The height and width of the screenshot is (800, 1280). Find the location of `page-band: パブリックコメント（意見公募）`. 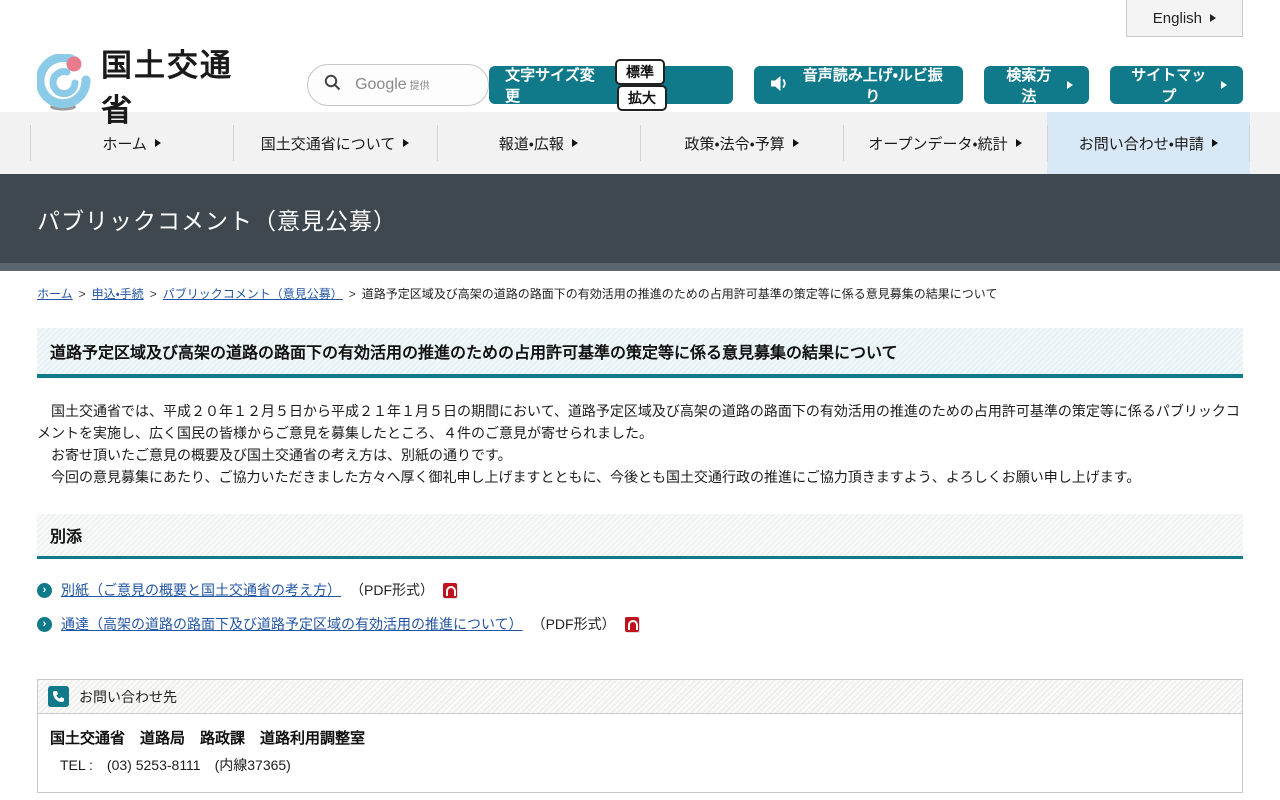

page-band: パブリックコメント（意見公募） is located at coordinates (640, 218).